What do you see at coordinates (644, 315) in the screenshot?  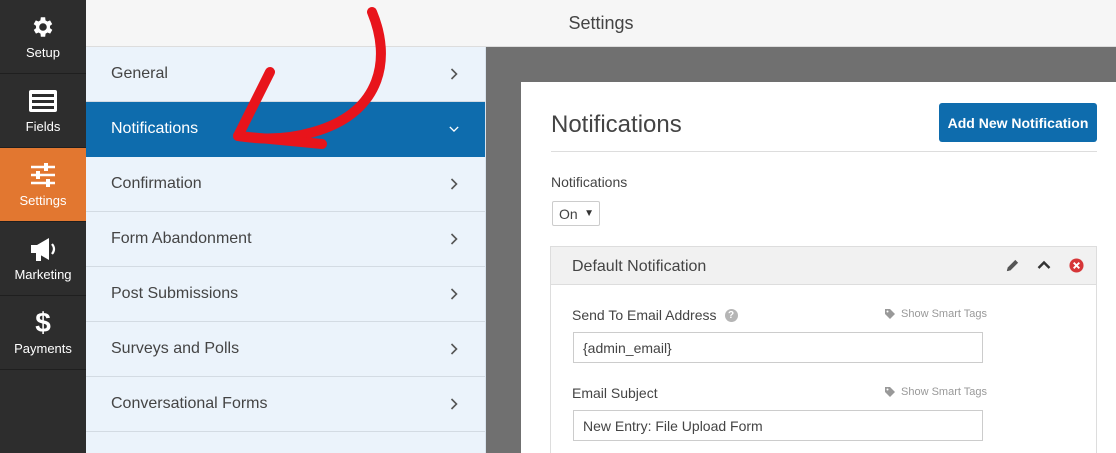 I see `send-to-email-label-text: Send To Email Address` at bounding box center [644, 315].